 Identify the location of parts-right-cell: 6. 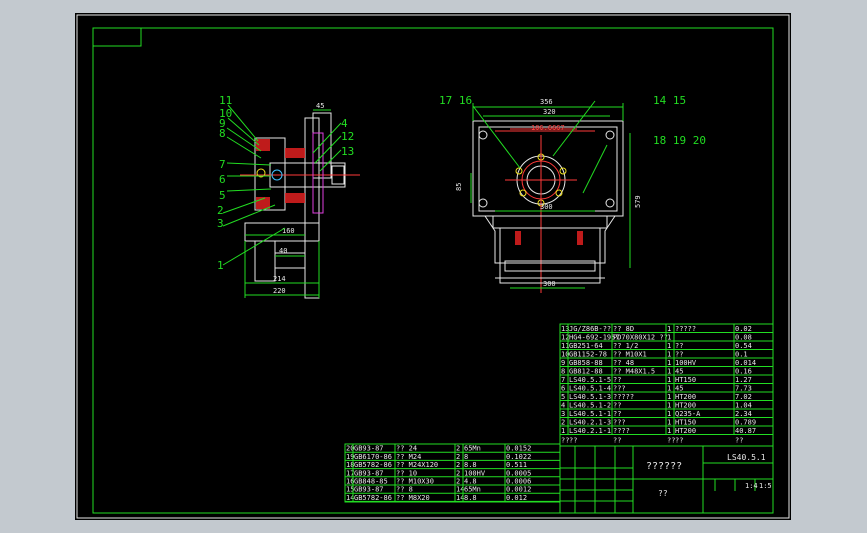
(563, 389).